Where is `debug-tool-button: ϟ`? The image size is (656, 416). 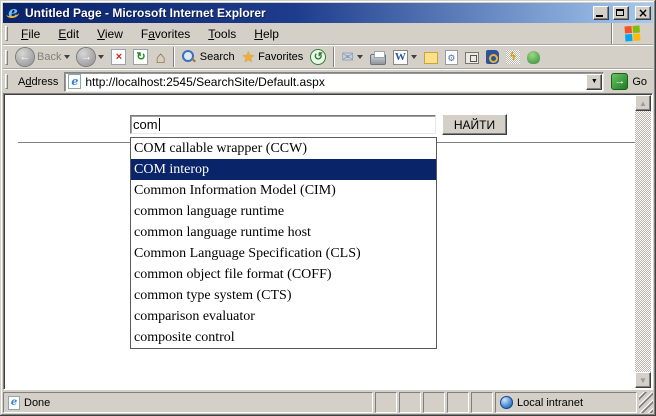 debug-tool-button: ϟ is located at coordinates (513, 57).